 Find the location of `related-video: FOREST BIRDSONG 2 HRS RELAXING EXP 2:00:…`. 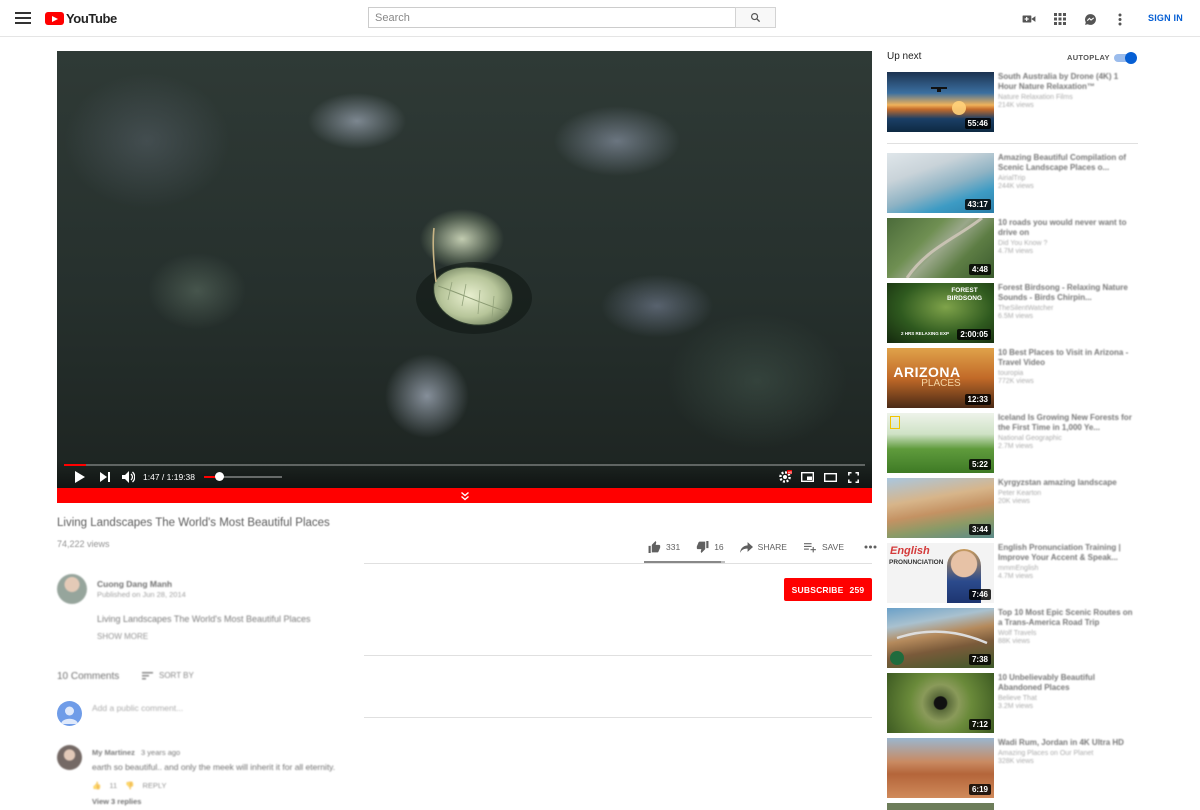

related-video: FOREST BIRDSONG 2 HRS RELAXING EXP 2:00:… is located at coordinates (1012, 313).